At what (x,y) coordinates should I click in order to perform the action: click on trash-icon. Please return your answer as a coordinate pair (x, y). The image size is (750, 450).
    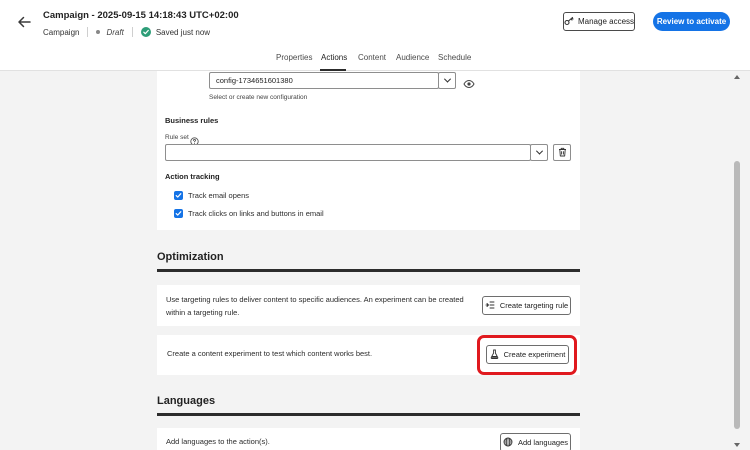
    Looking at the image, I should click on (562, 153).